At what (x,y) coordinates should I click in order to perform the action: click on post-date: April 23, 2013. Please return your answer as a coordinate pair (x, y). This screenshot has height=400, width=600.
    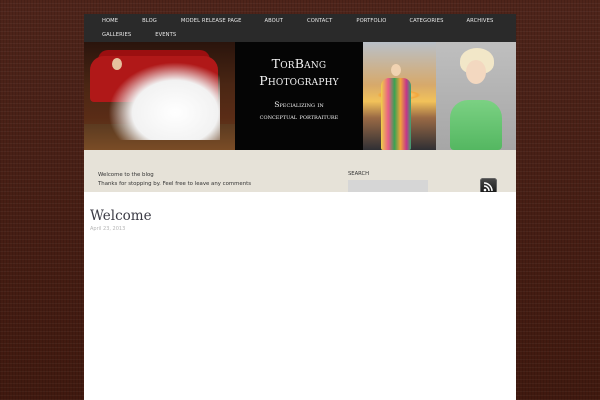
    Looking at the image, I should click on (108, 229).